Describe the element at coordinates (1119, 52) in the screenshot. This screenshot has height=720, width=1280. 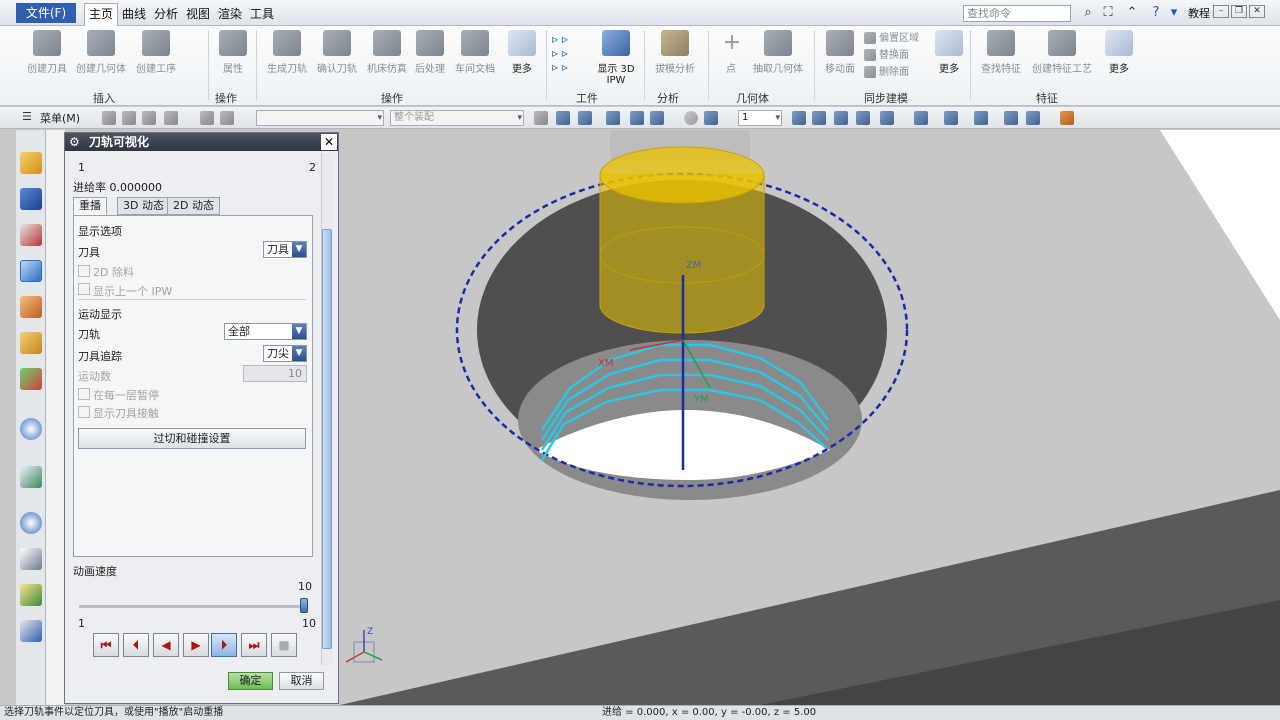
I see `more-feature-button: 更多` at that location.